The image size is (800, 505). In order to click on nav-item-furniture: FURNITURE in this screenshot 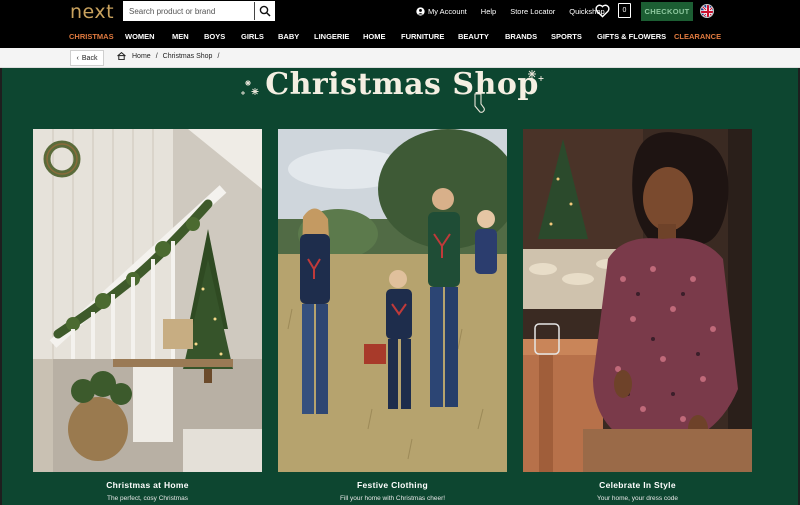, I will do `click(422, 36)`.